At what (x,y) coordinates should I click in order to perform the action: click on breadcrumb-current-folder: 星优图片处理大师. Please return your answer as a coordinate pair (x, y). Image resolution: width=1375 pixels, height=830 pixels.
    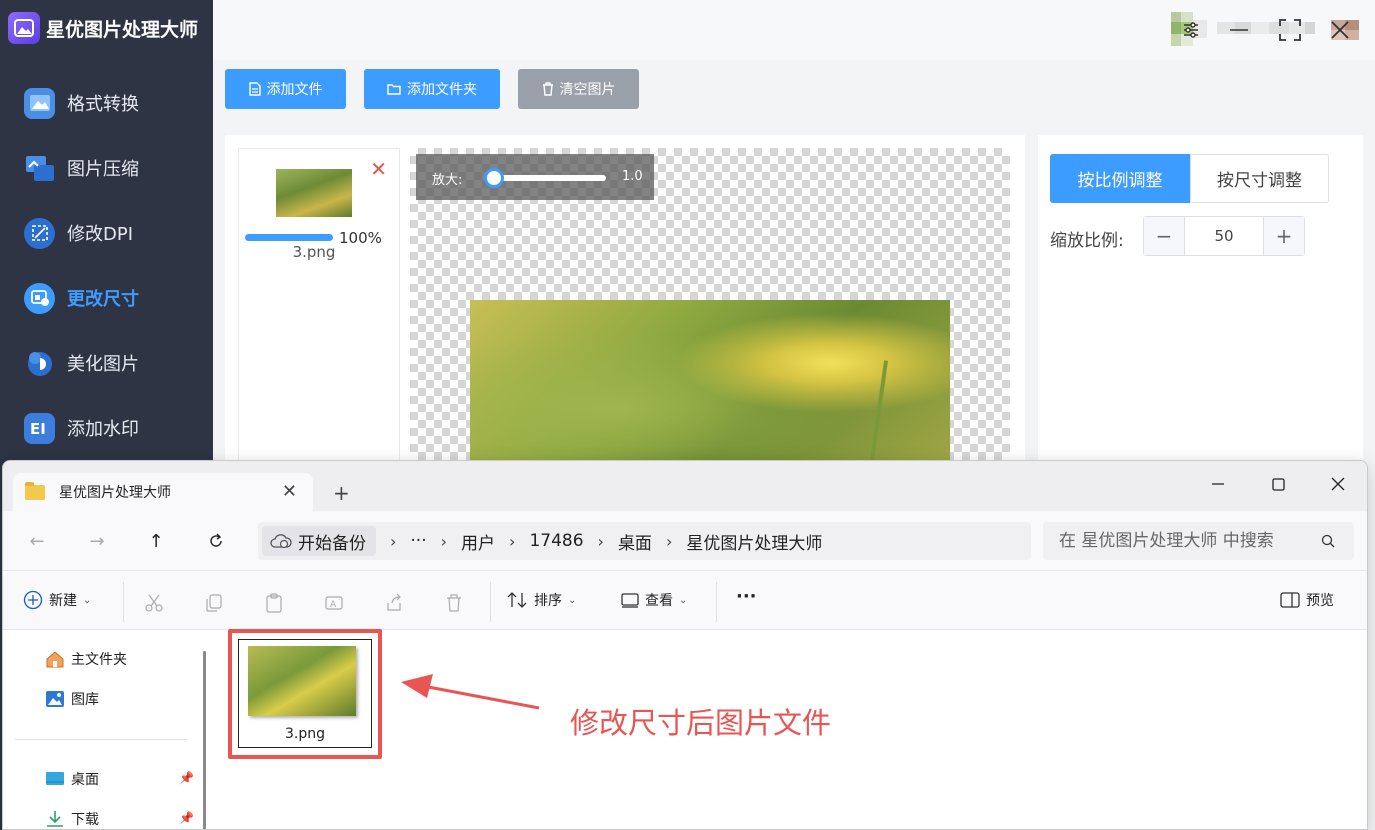
    Looking at the image, I should click on (754, 541).